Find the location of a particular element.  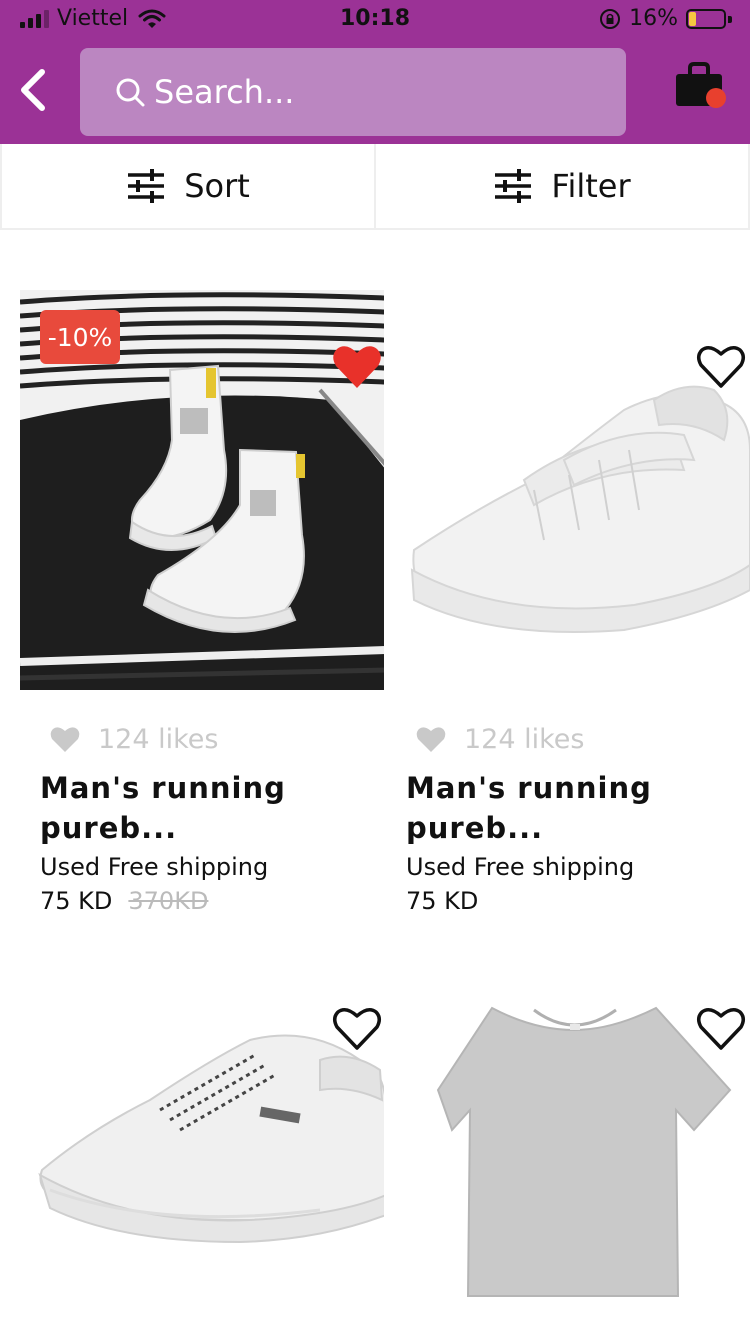

battery-icon is located at coordinates (709, 19).